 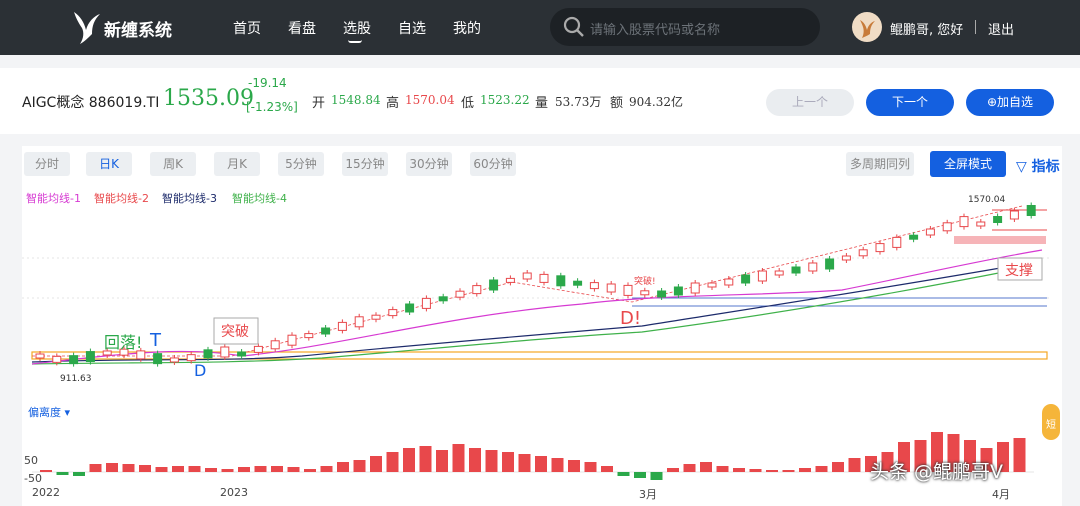 I want to click on x-label-mar: 3月, so click(x=648, y=494).